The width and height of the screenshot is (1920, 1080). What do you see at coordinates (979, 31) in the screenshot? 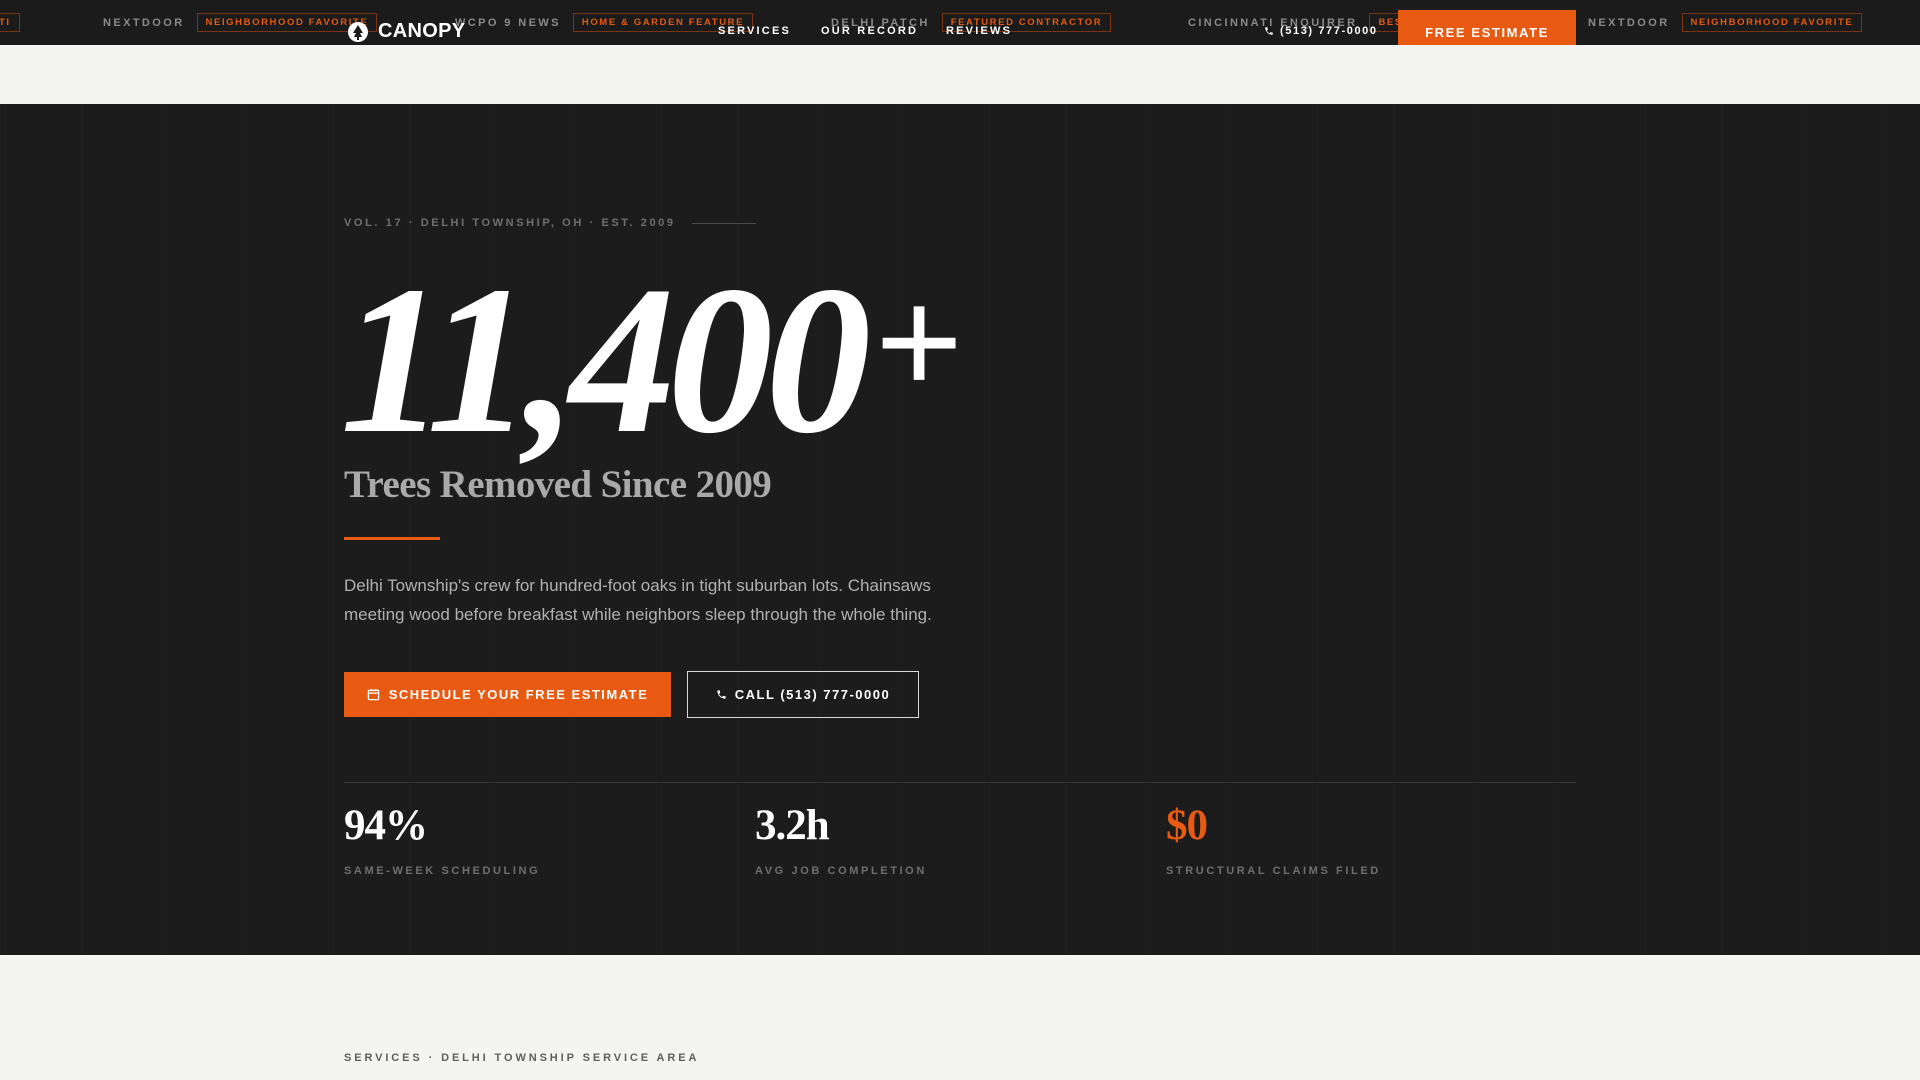
I see `nav-link-reviews: REVIEWS` at bounding box center [979, 31].